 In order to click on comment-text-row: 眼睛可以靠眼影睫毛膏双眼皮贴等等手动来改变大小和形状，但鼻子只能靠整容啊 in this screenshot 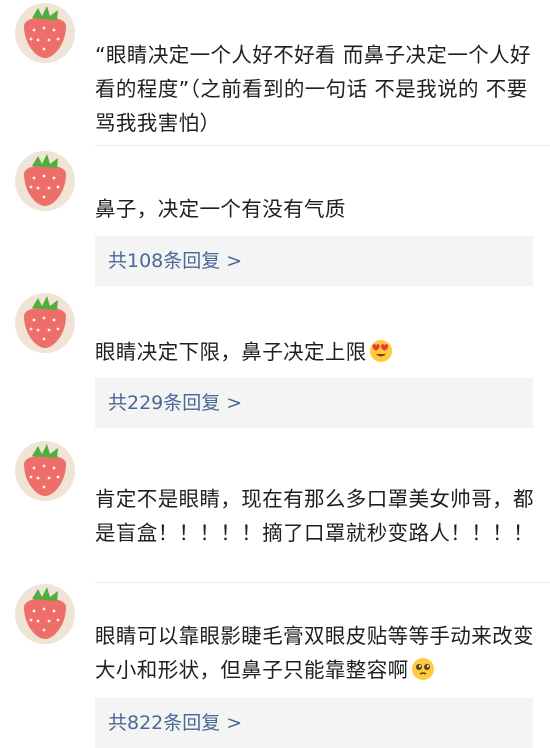, I will do `click(315, 653)`.